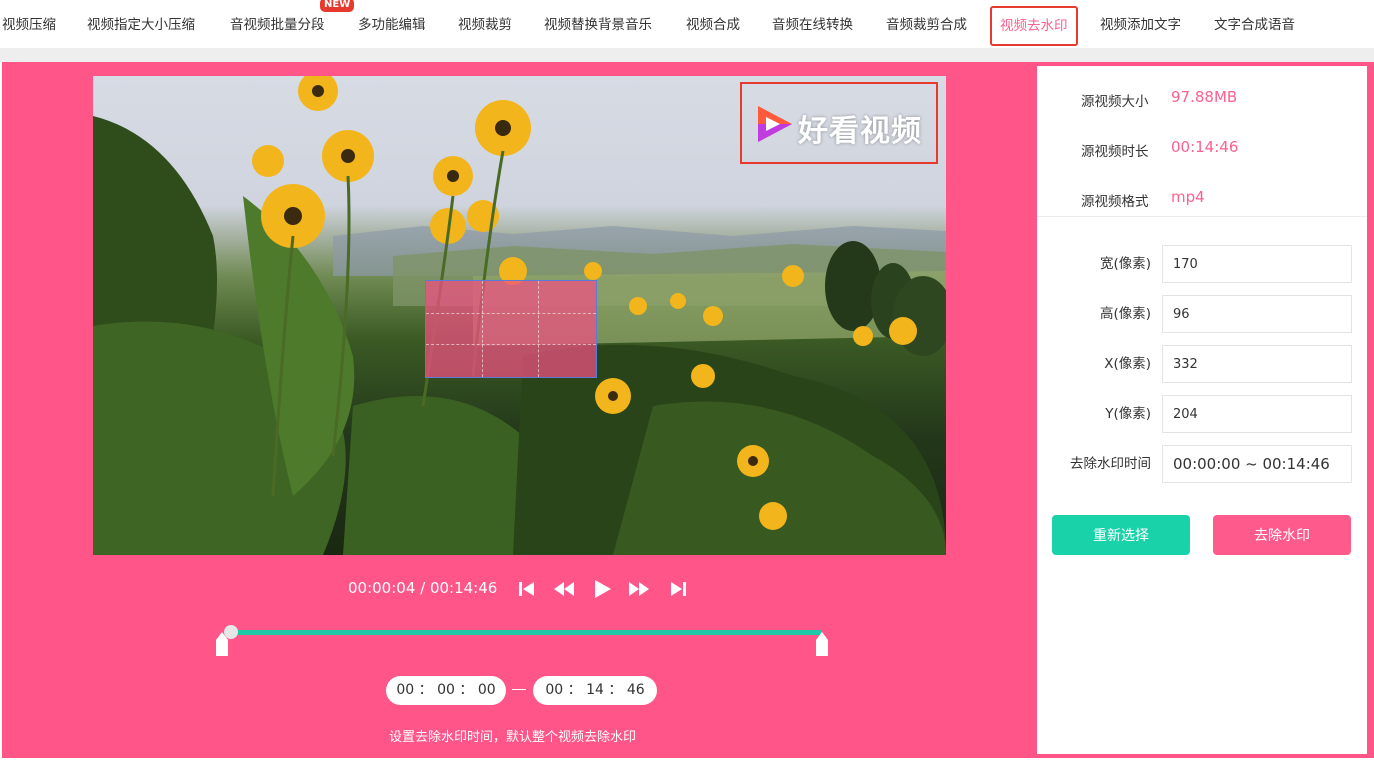 This screenshot has height=762, width=1374. What do you see at coordinates (602, 589) in the screenshot?
I see `play-icon` at bounding box center [602, 589].